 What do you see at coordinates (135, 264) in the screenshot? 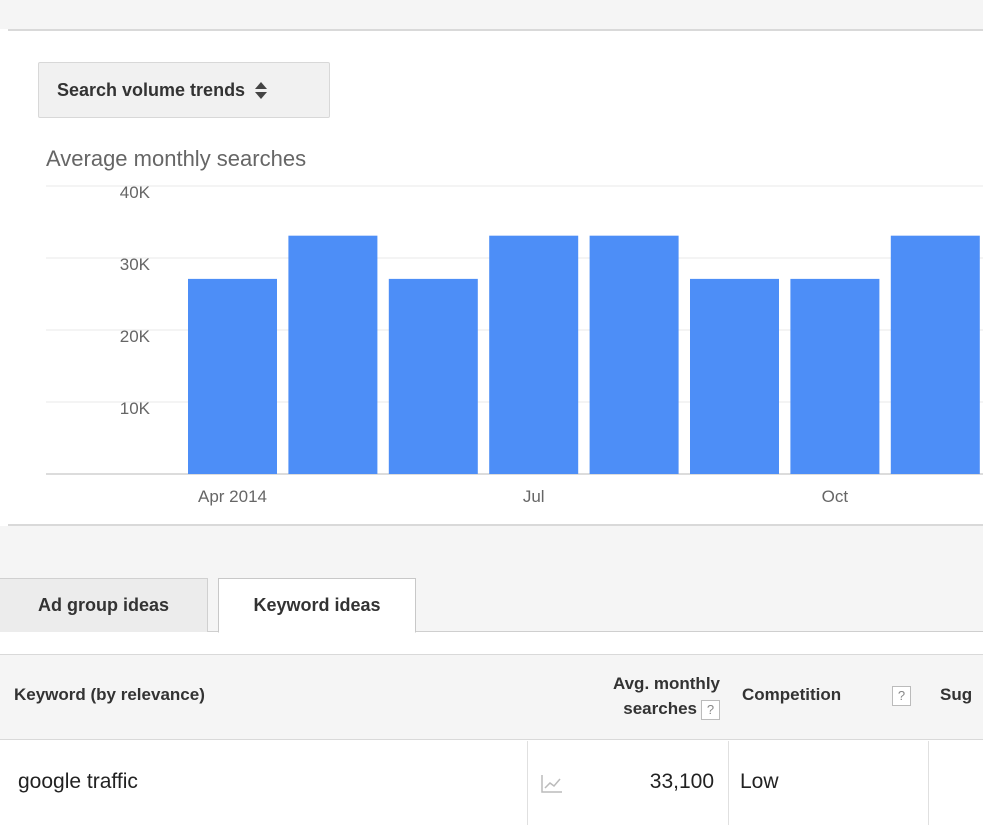
I see `y-tick-label: 30K` at bounding box center [135, 264].